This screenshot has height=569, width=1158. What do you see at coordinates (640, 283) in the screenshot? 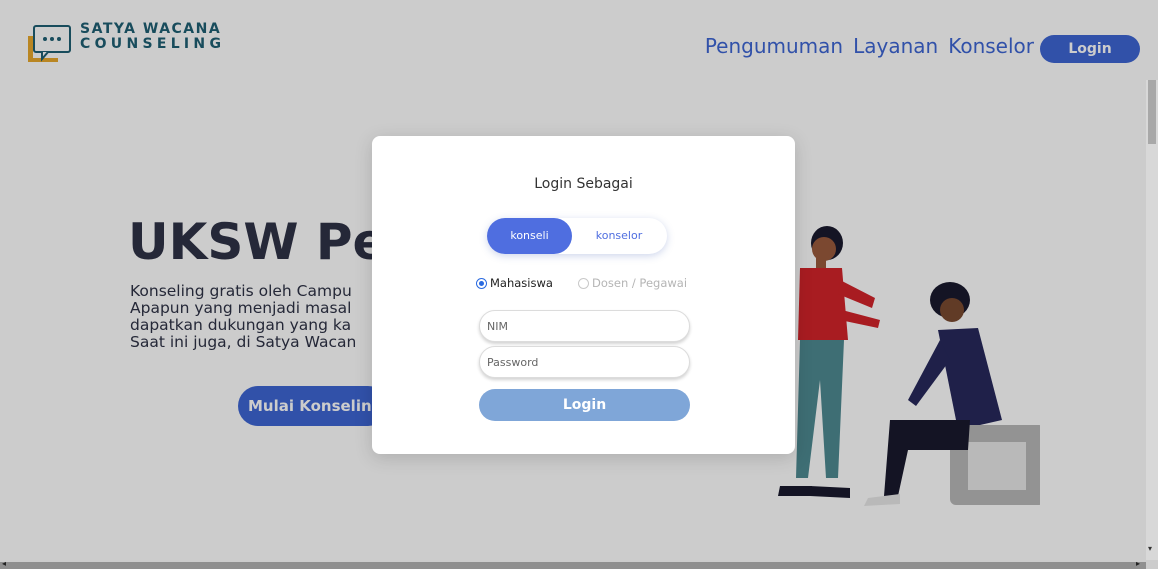
I see `radio-label: Dosen / Pegawai` at bounding box center [640, 283].